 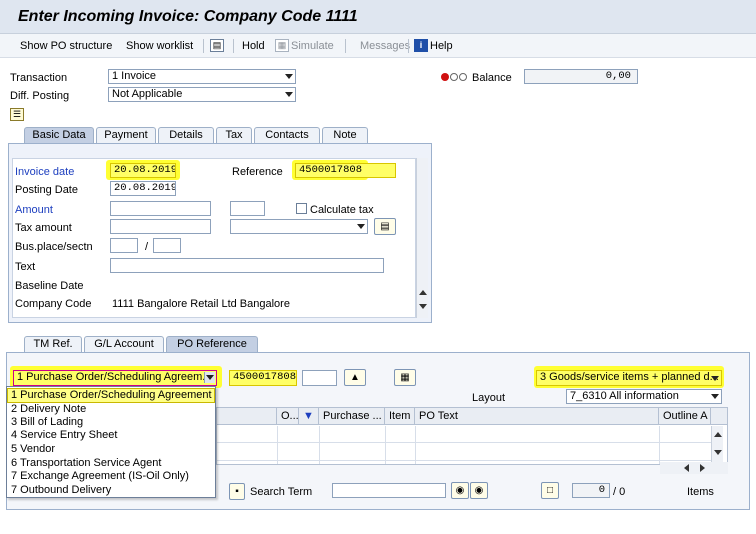 I want to click on bus-place-field, so click(x=124, y=245).